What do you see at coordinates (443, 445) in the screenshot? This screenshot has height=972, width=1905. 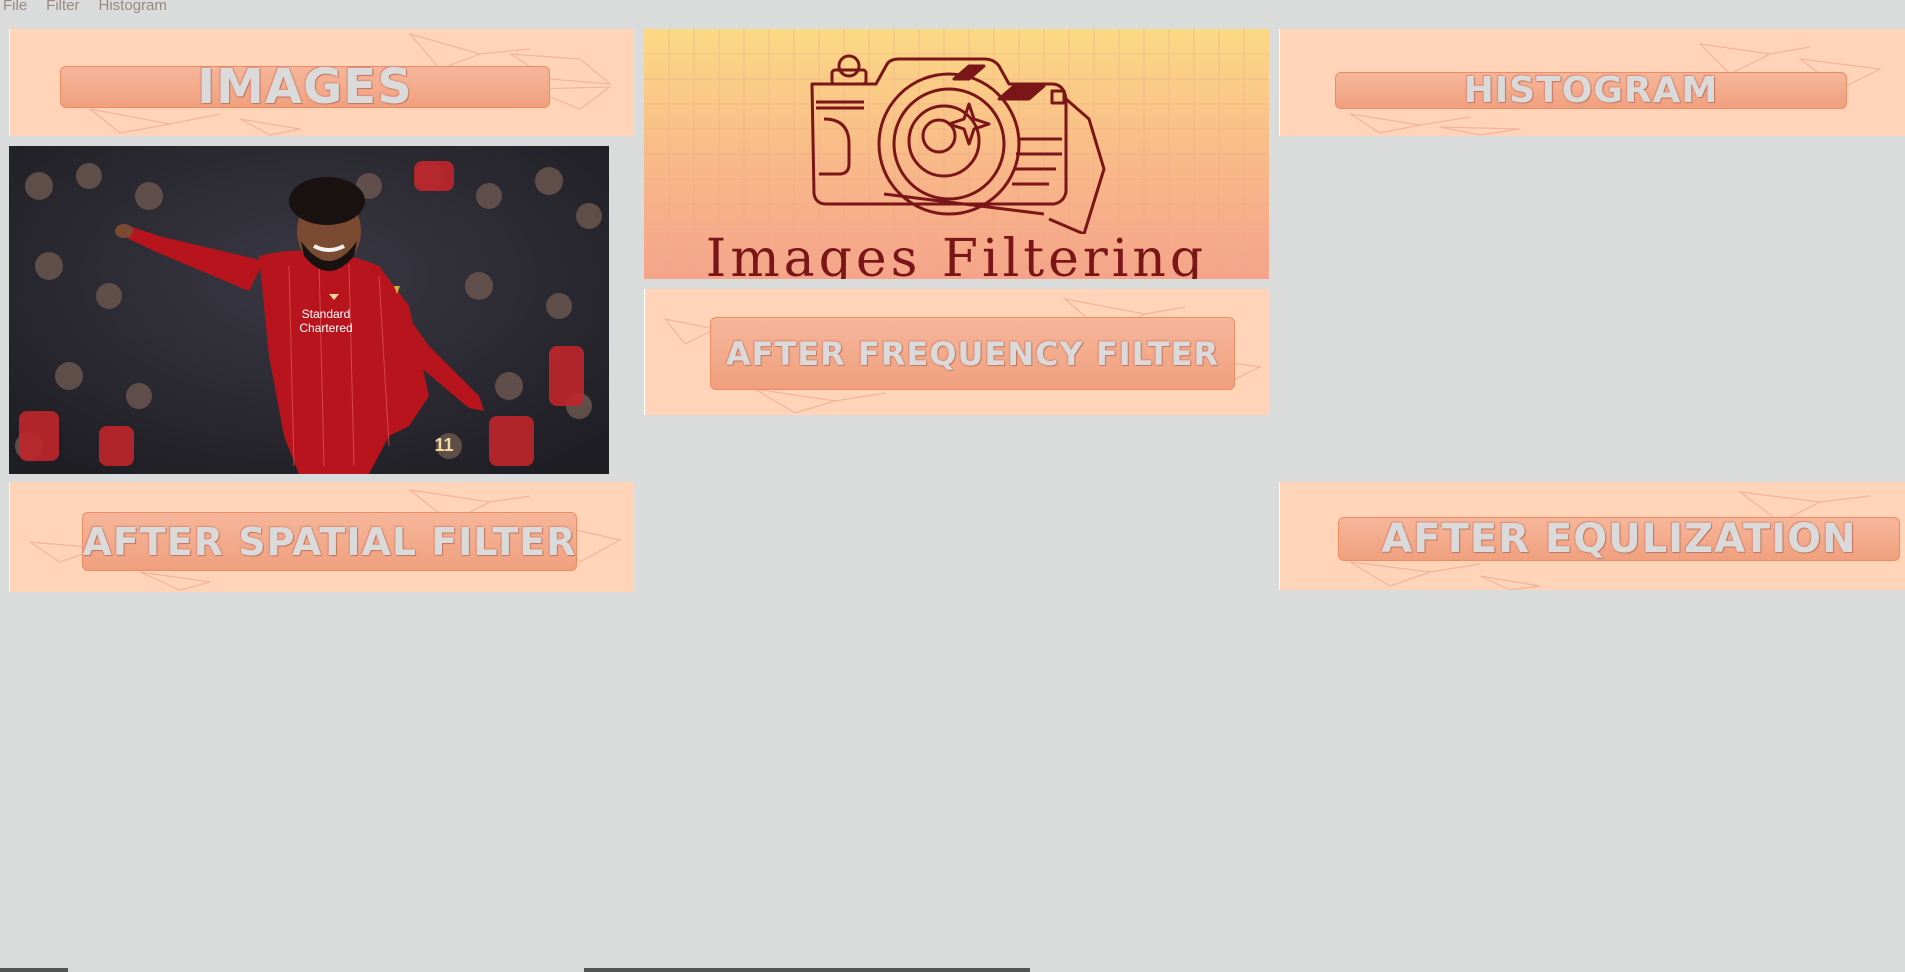 I see `shirt-number: 11` at bounding box center [443, 445].